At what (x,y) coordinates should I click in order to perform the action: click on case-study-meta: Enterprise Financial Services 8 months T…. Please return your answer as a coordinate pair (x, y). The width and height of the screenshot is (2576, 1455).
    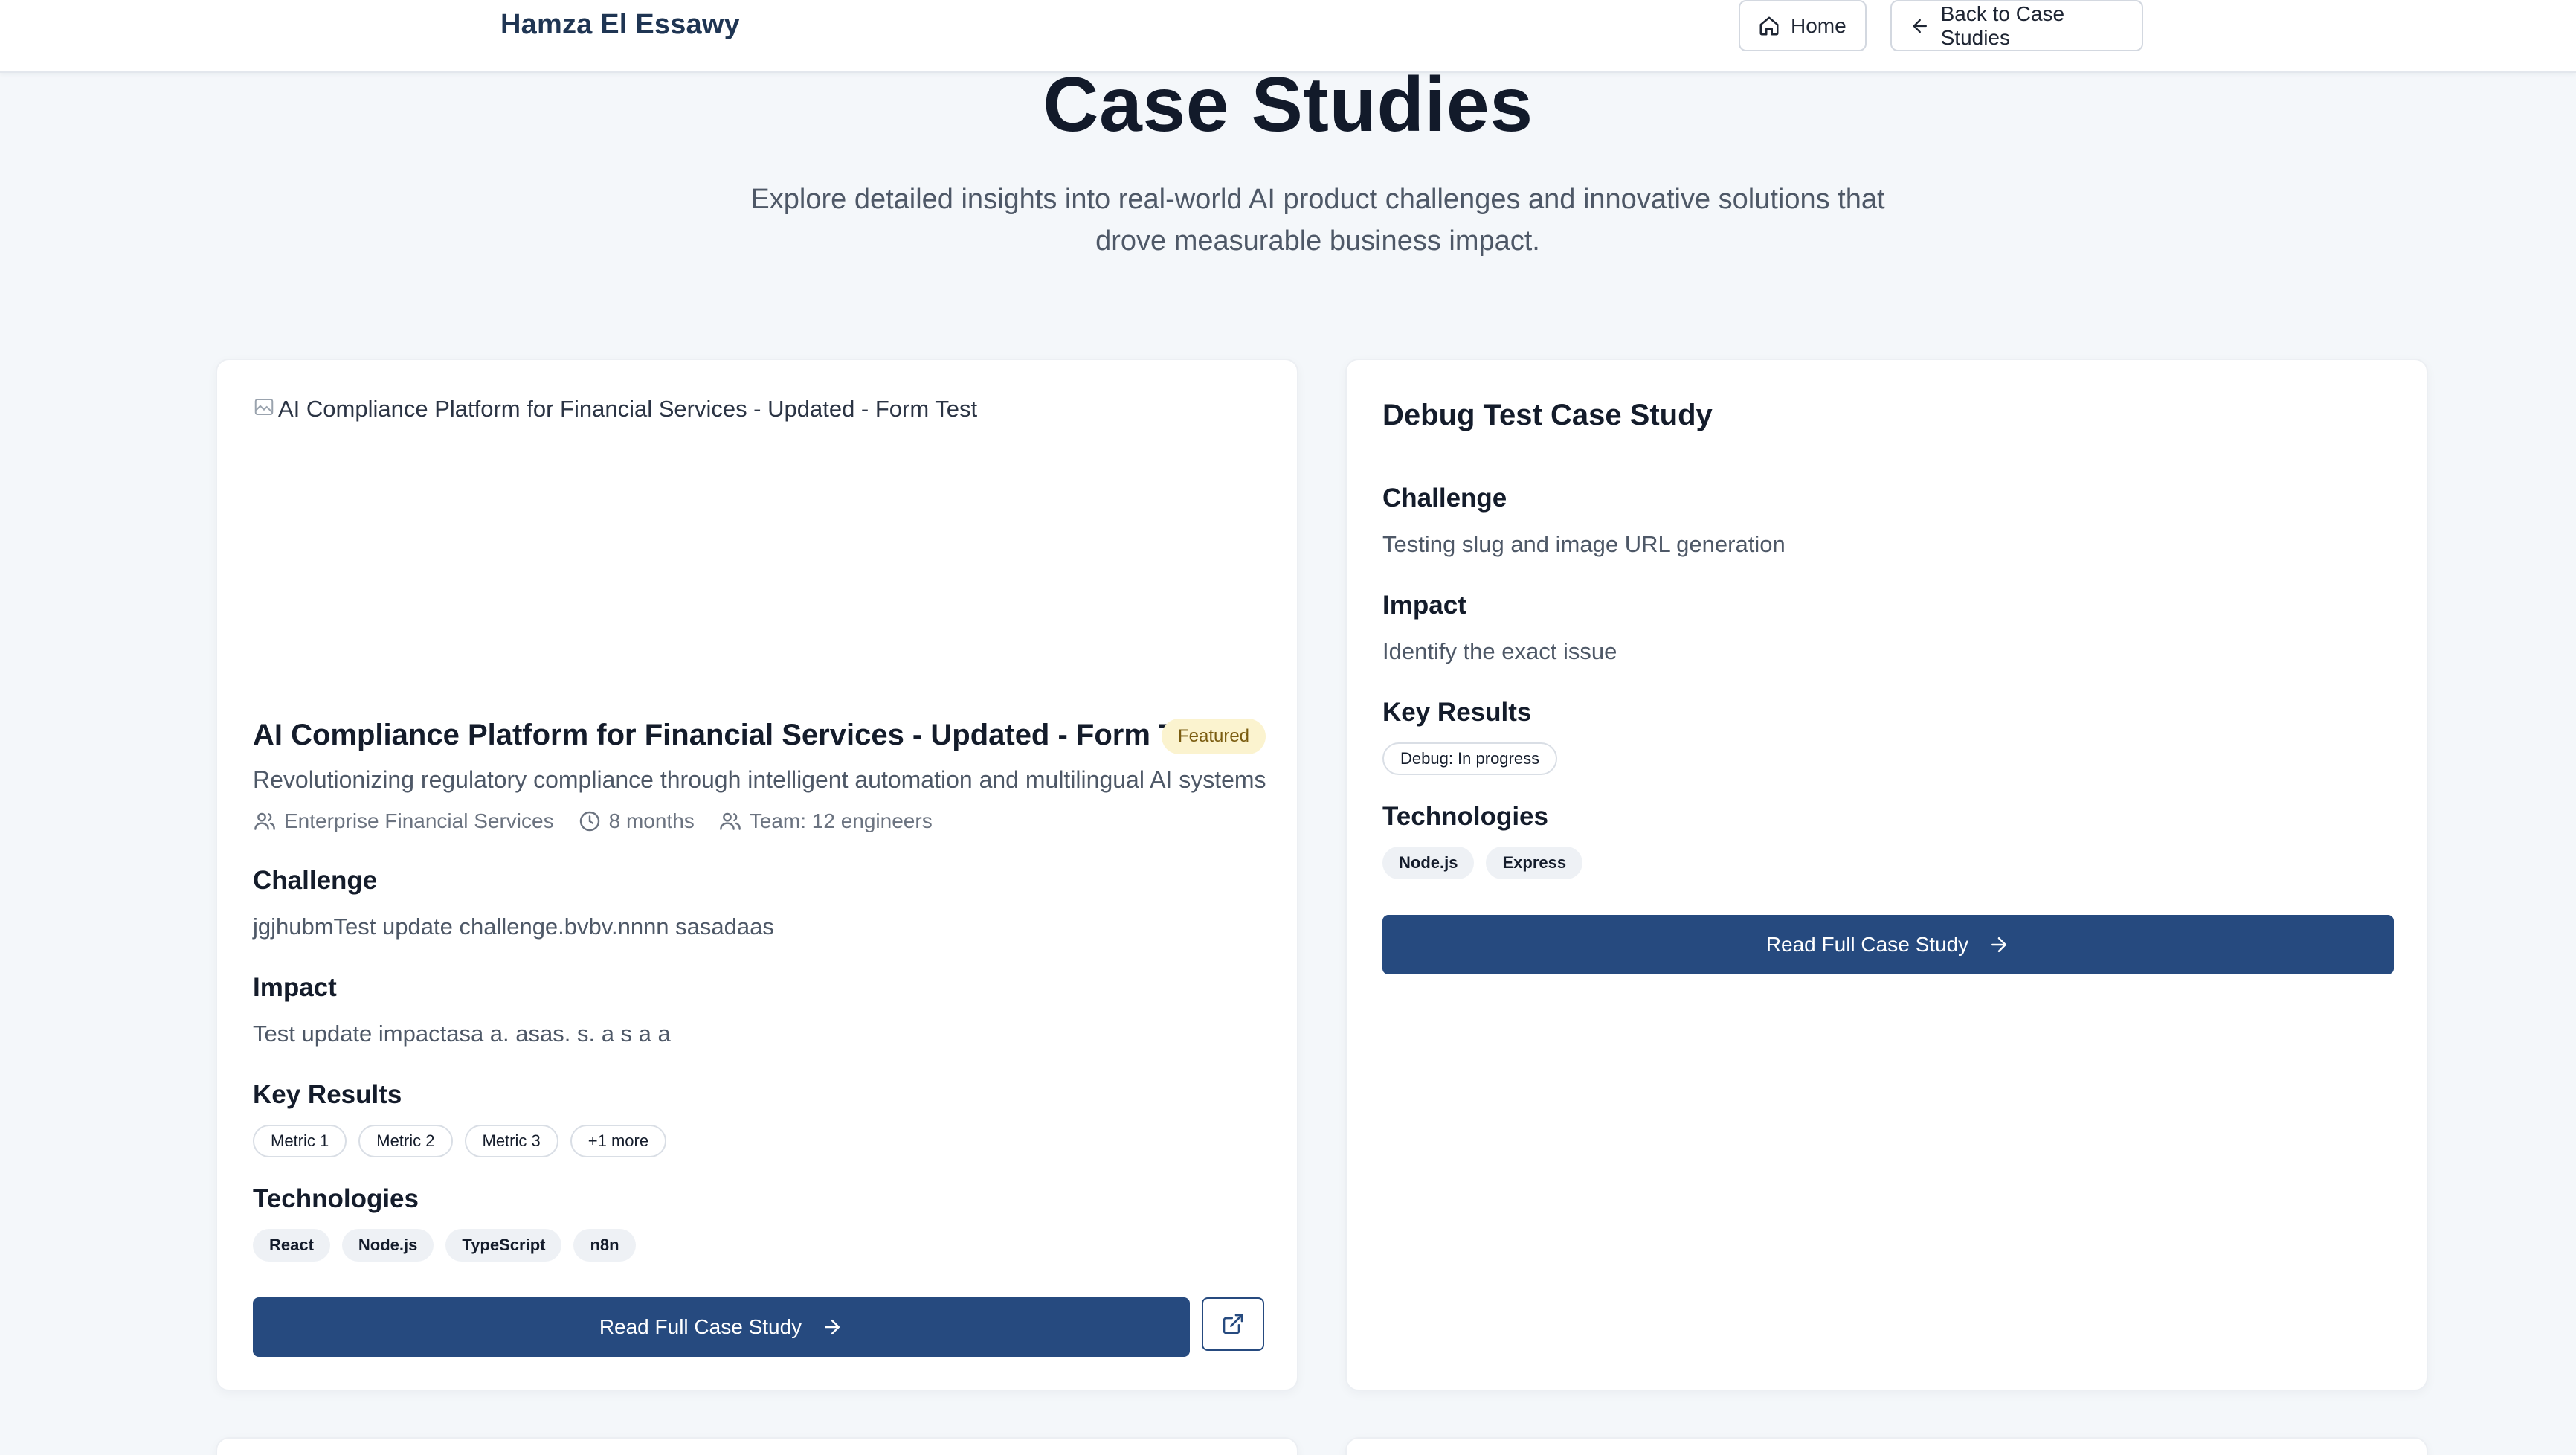
    Looking at the image, I should click on (593, 821).